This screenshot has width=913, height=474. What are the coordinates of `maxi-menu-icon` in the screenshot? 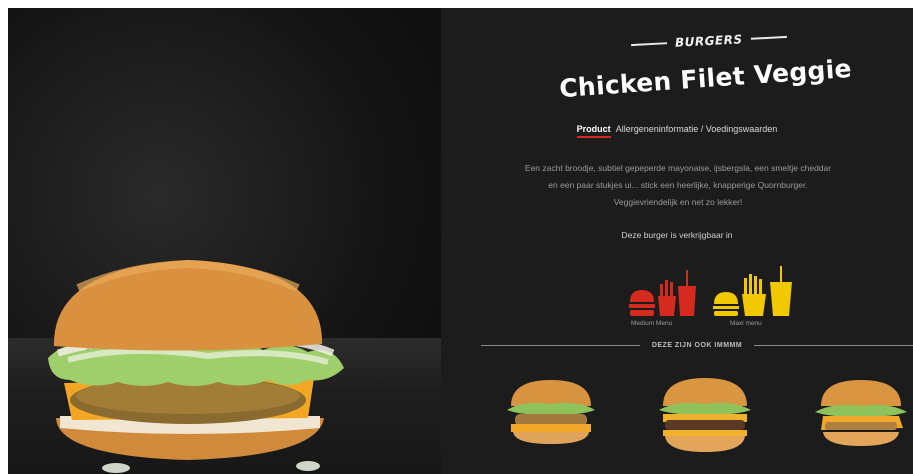 It's located at (752, 291).